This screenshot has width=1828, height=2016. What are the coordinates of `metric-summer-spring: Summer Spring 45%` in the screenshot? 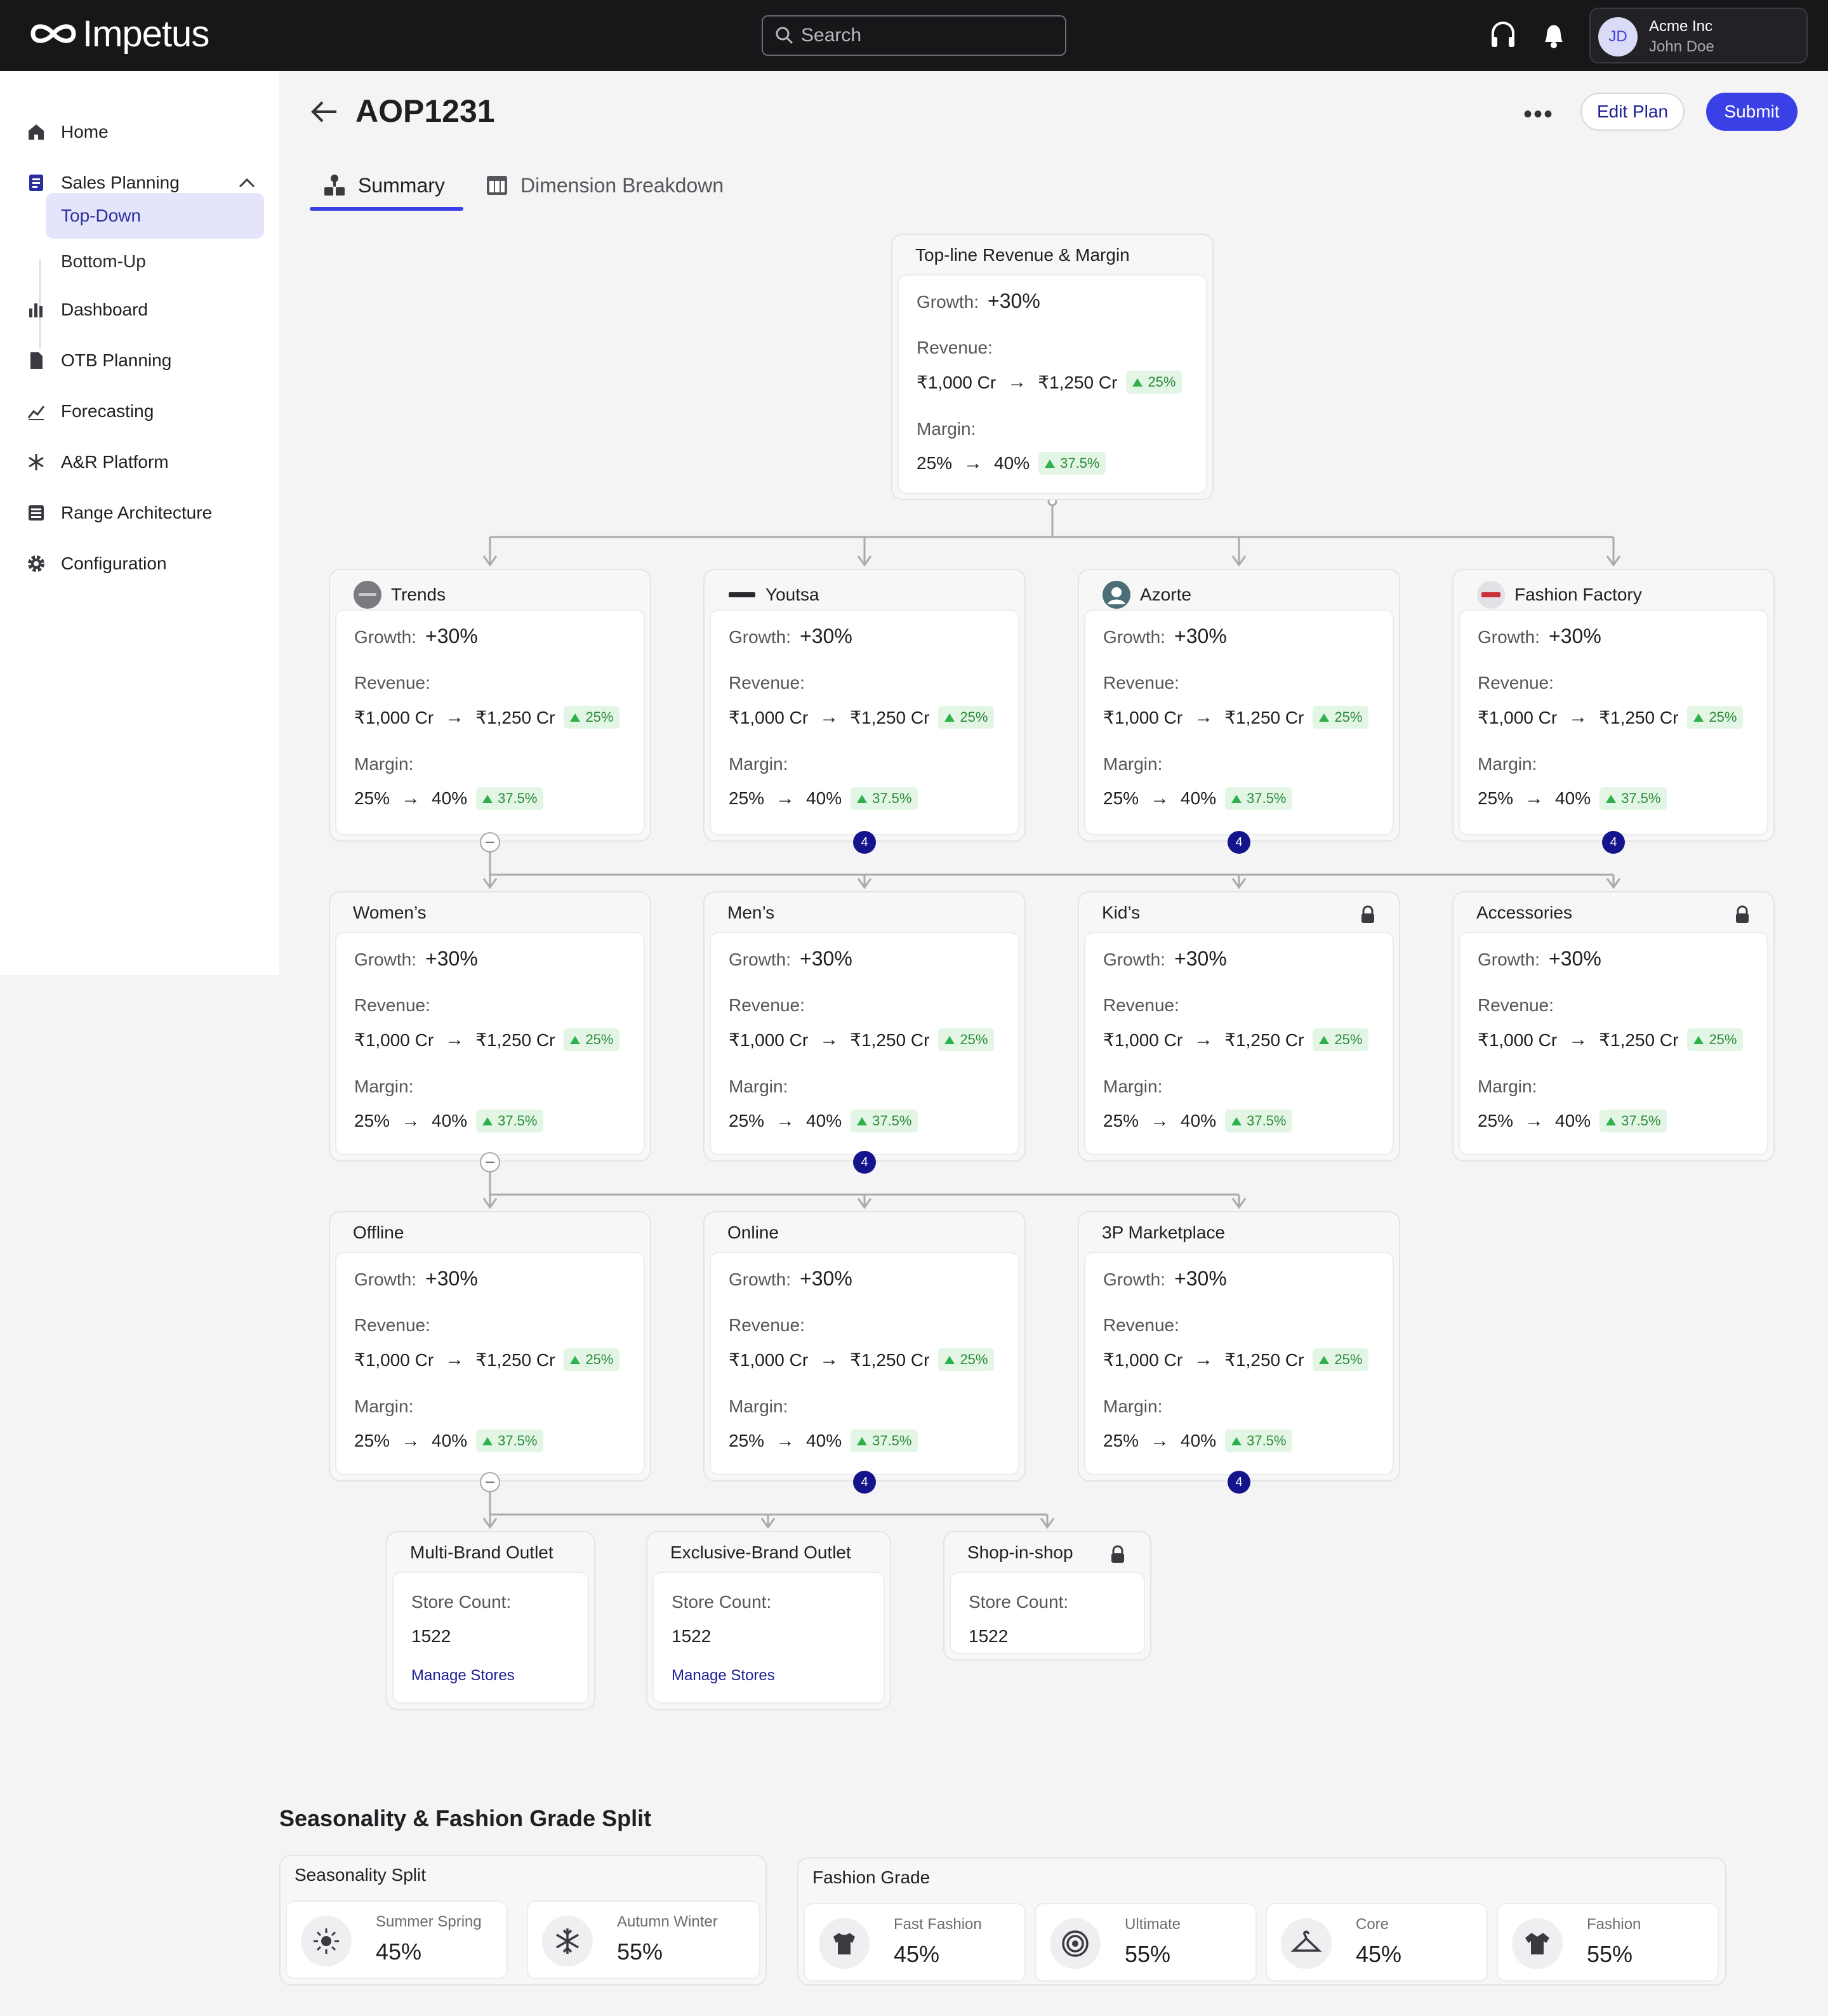 It's located at (397, 1939).